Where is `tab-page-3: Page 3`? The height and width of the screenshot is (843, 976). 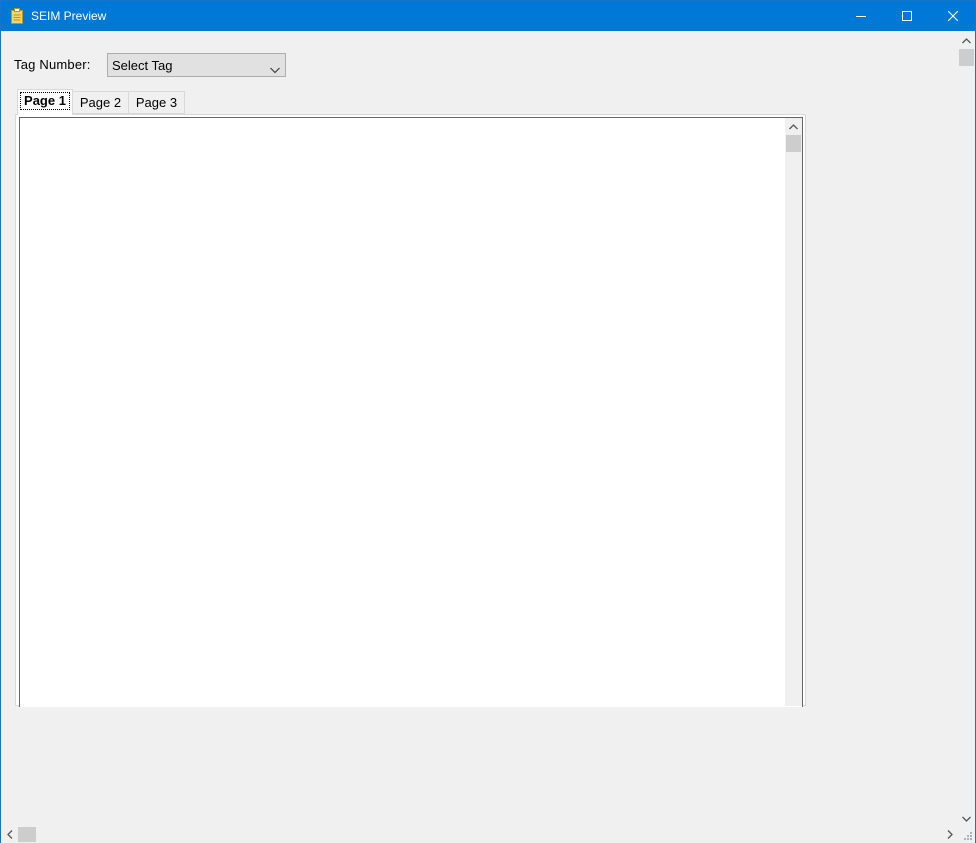
tab-page-3: Page 3 is located at coordinates (156, 102).